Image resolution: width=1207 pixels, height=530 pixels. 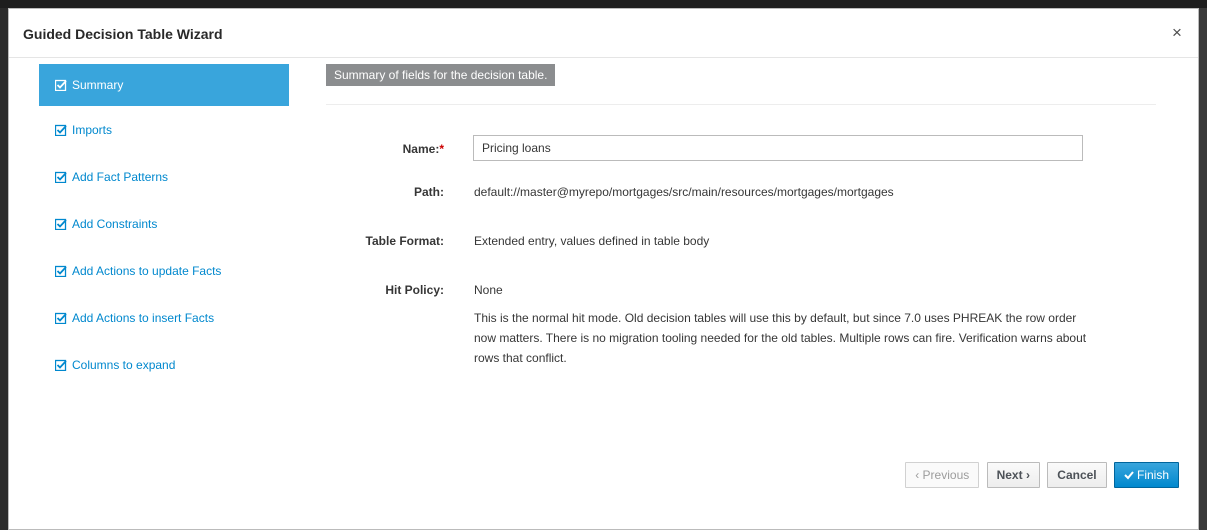 I want to click on finish-label: Finish, so click(x=1152, y=475).